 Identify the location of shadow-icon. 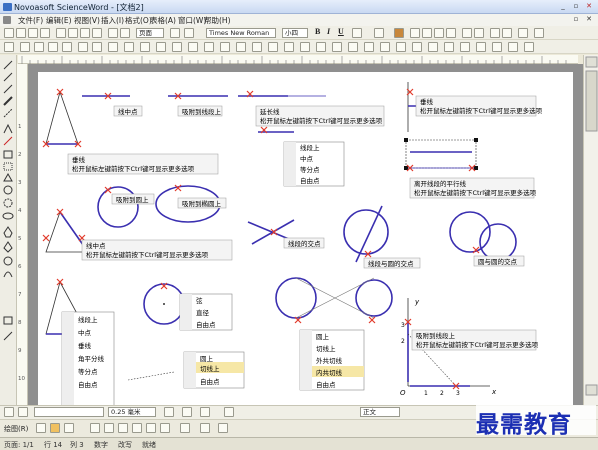
(229, 412).